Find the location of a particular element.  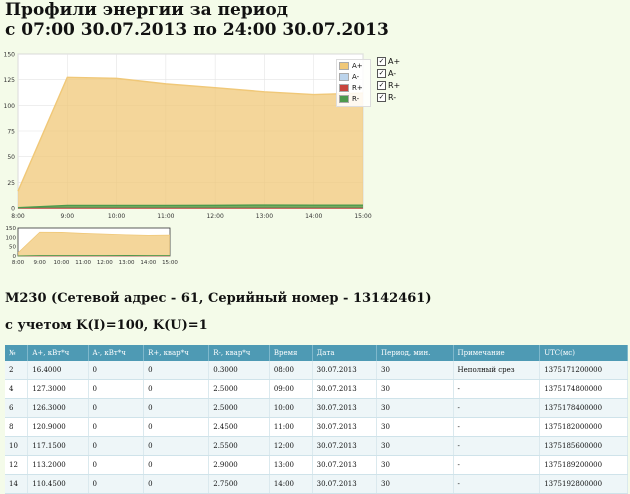

table-cell: 1375174800000 is located at coordinates (584, 389).